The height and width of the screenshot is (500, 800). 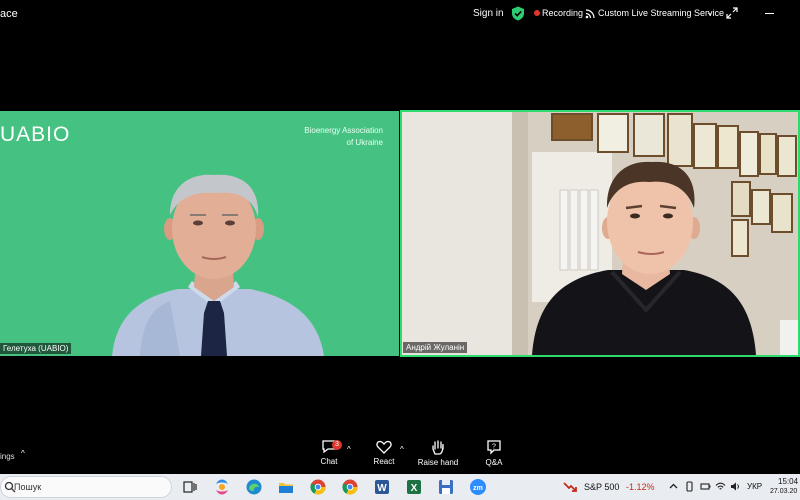 What do you see at coordinates (350, 487) in the screenshot?
I see `chrome-profile-icon` at bounding box center [350, 487].